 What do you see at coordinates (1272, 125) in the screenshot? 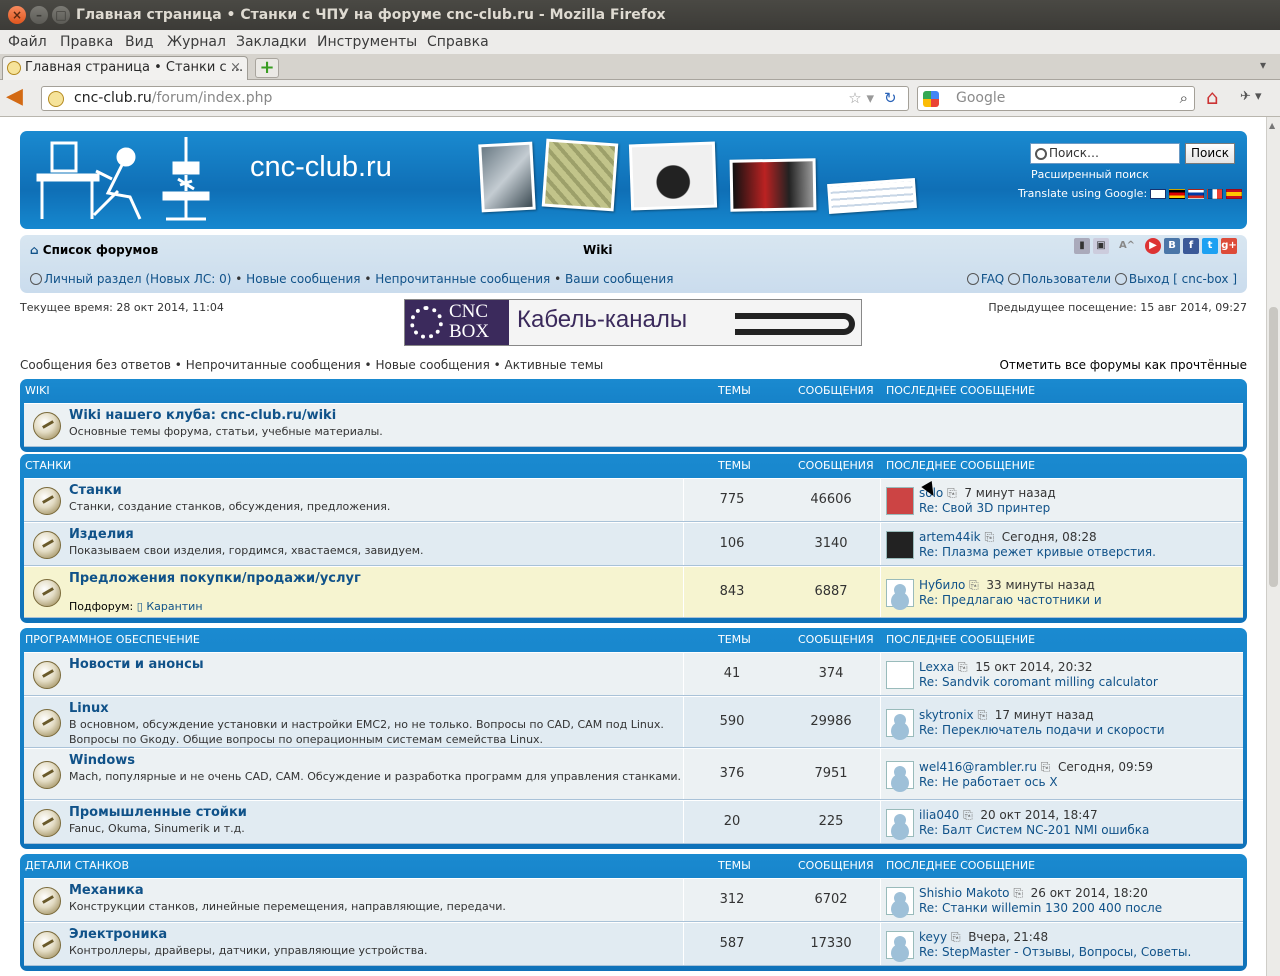
I see `scroll-up-icon: ▲` at bounding box center [1272, 125].